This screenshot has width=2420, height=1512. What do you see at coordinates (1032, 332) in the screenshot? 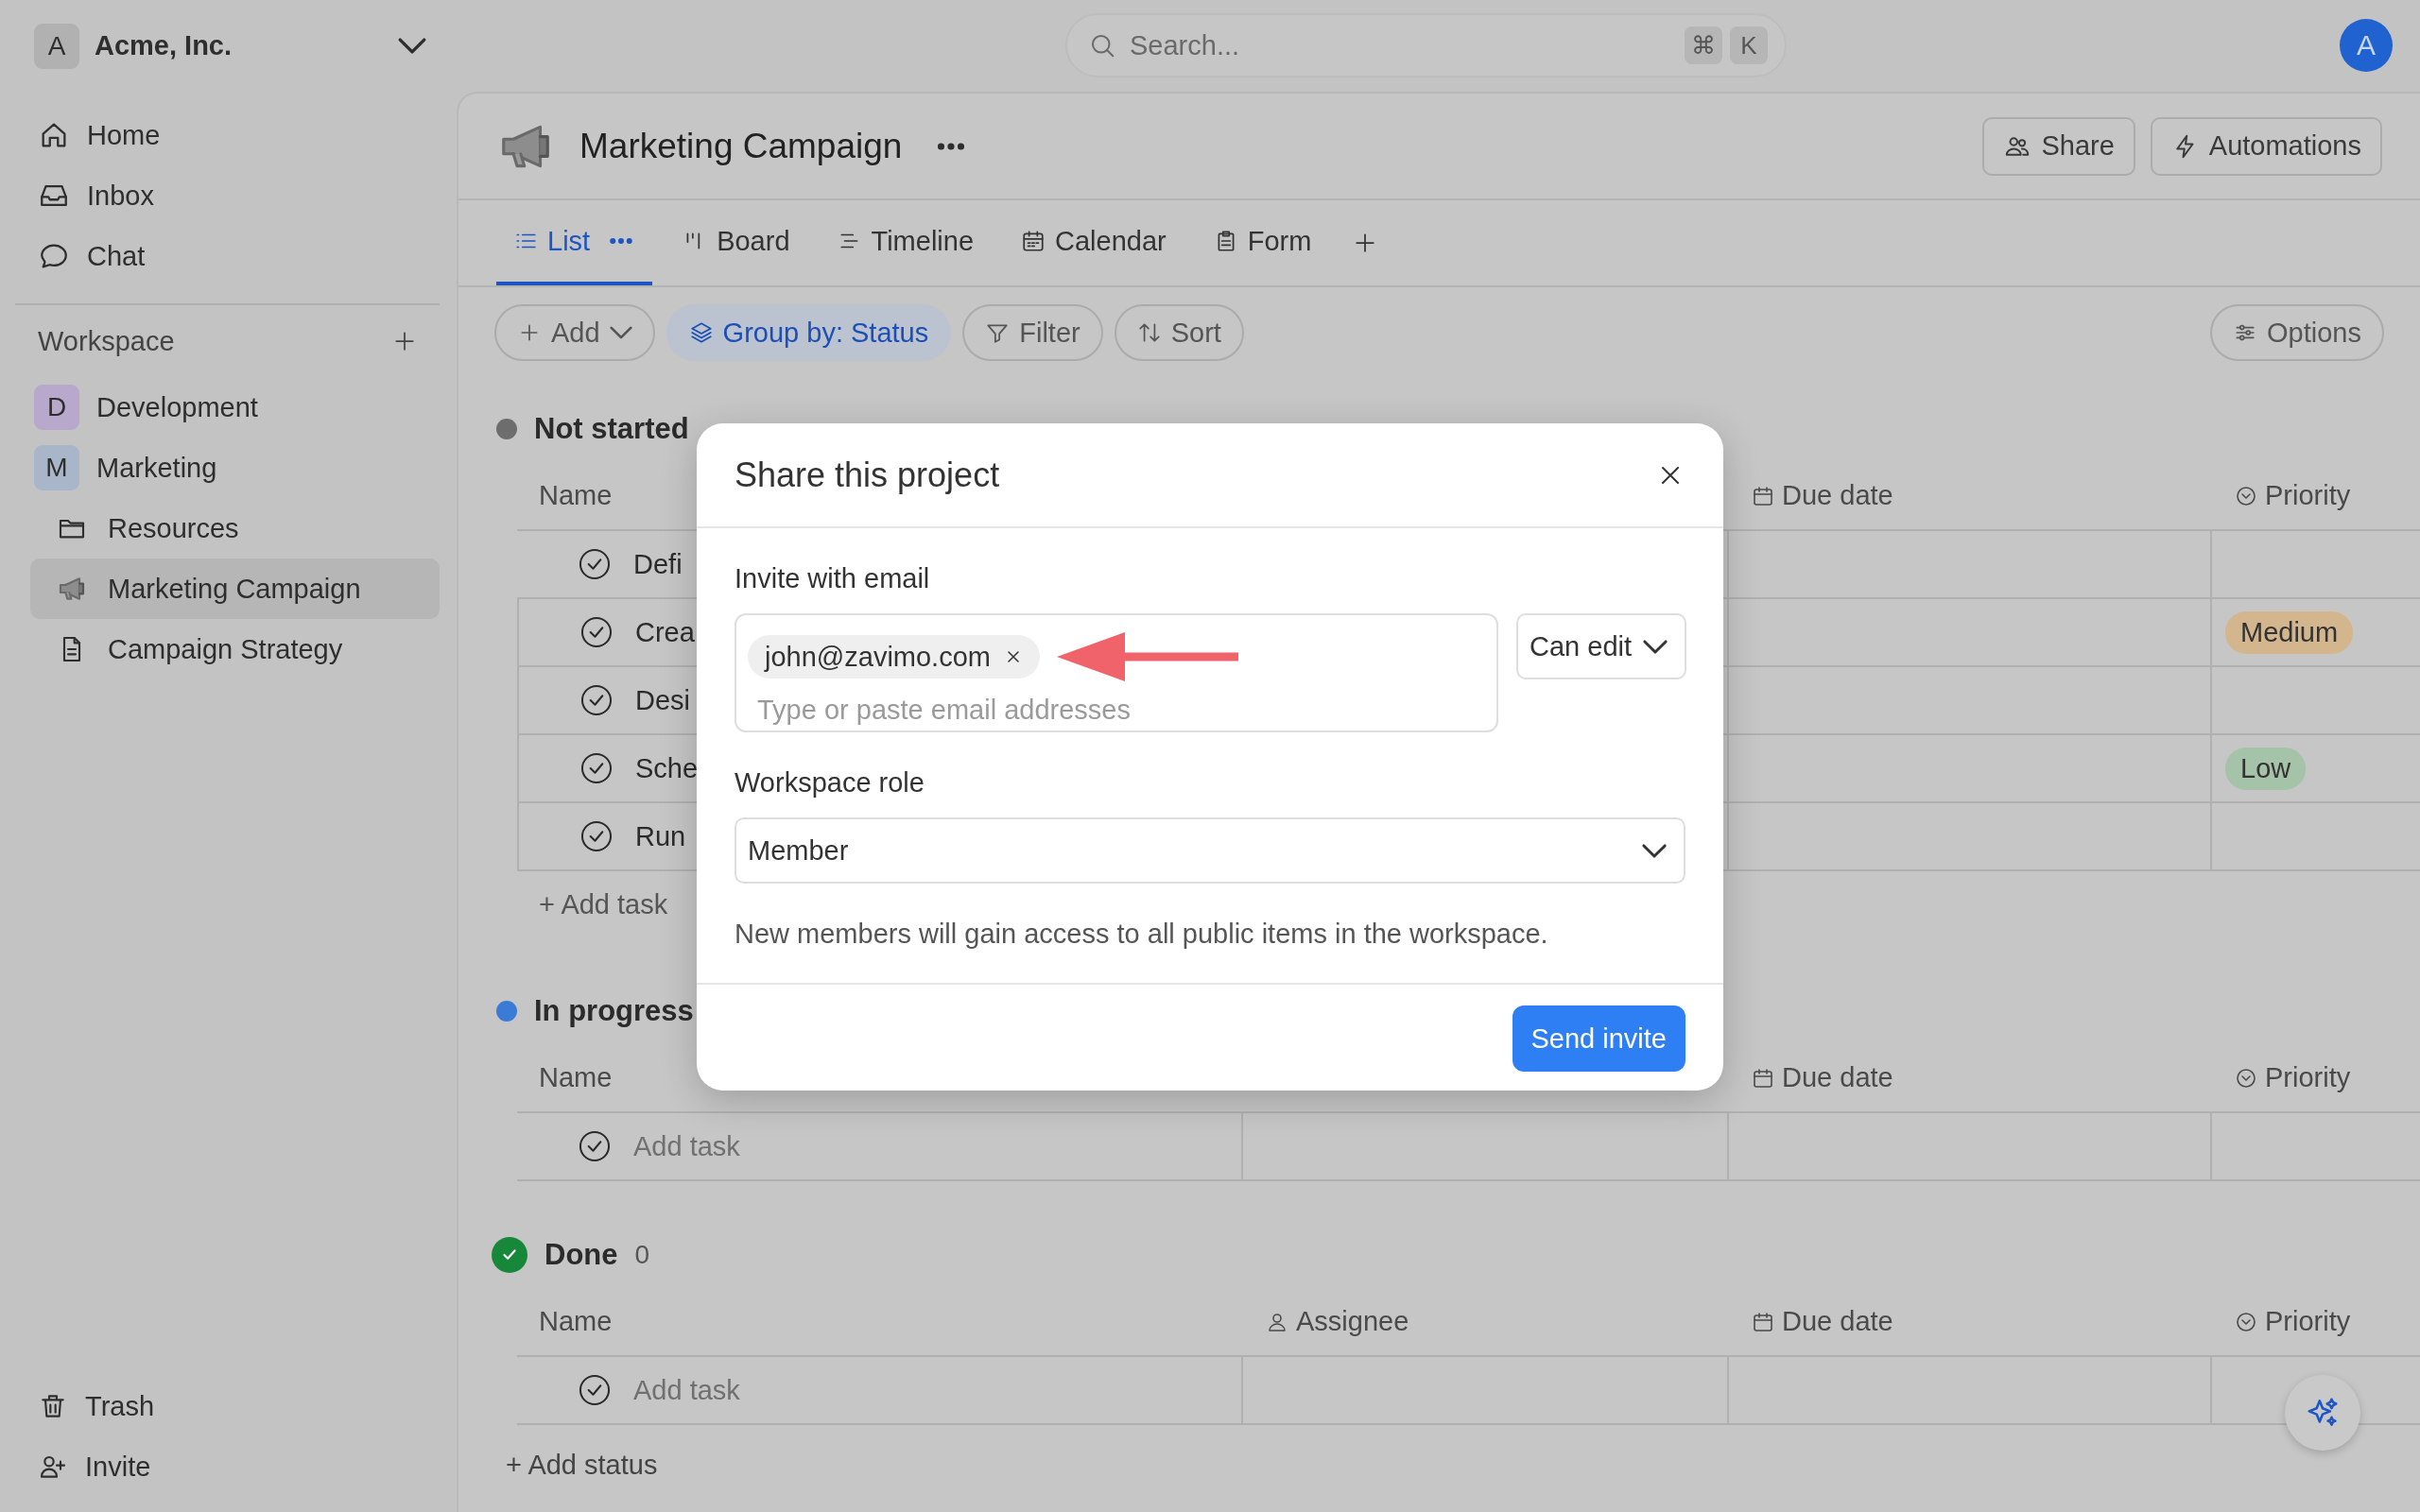
I see `filter-button: Filter` at bounding box center [1032, 332].